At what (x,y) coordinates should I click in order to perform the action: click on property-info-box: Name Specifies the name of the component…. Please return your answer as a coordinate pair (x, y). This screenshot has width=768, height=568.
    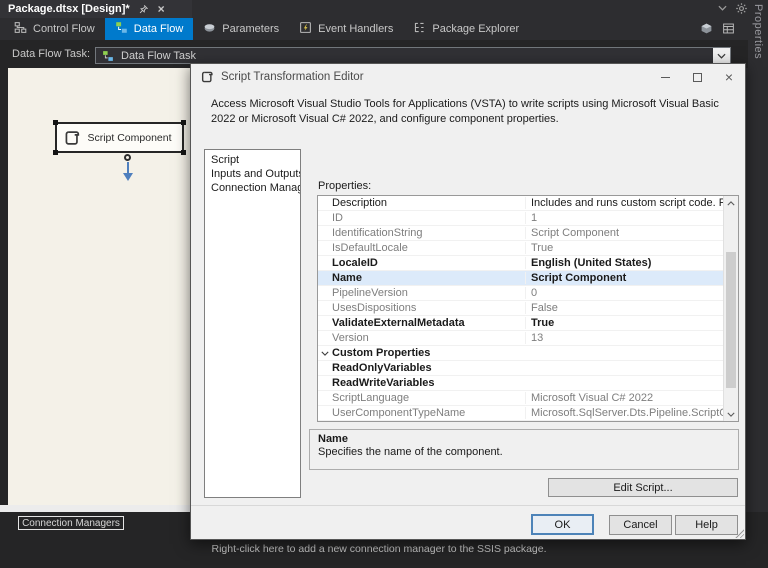
    Looking at the image, I should click on (524, 449).